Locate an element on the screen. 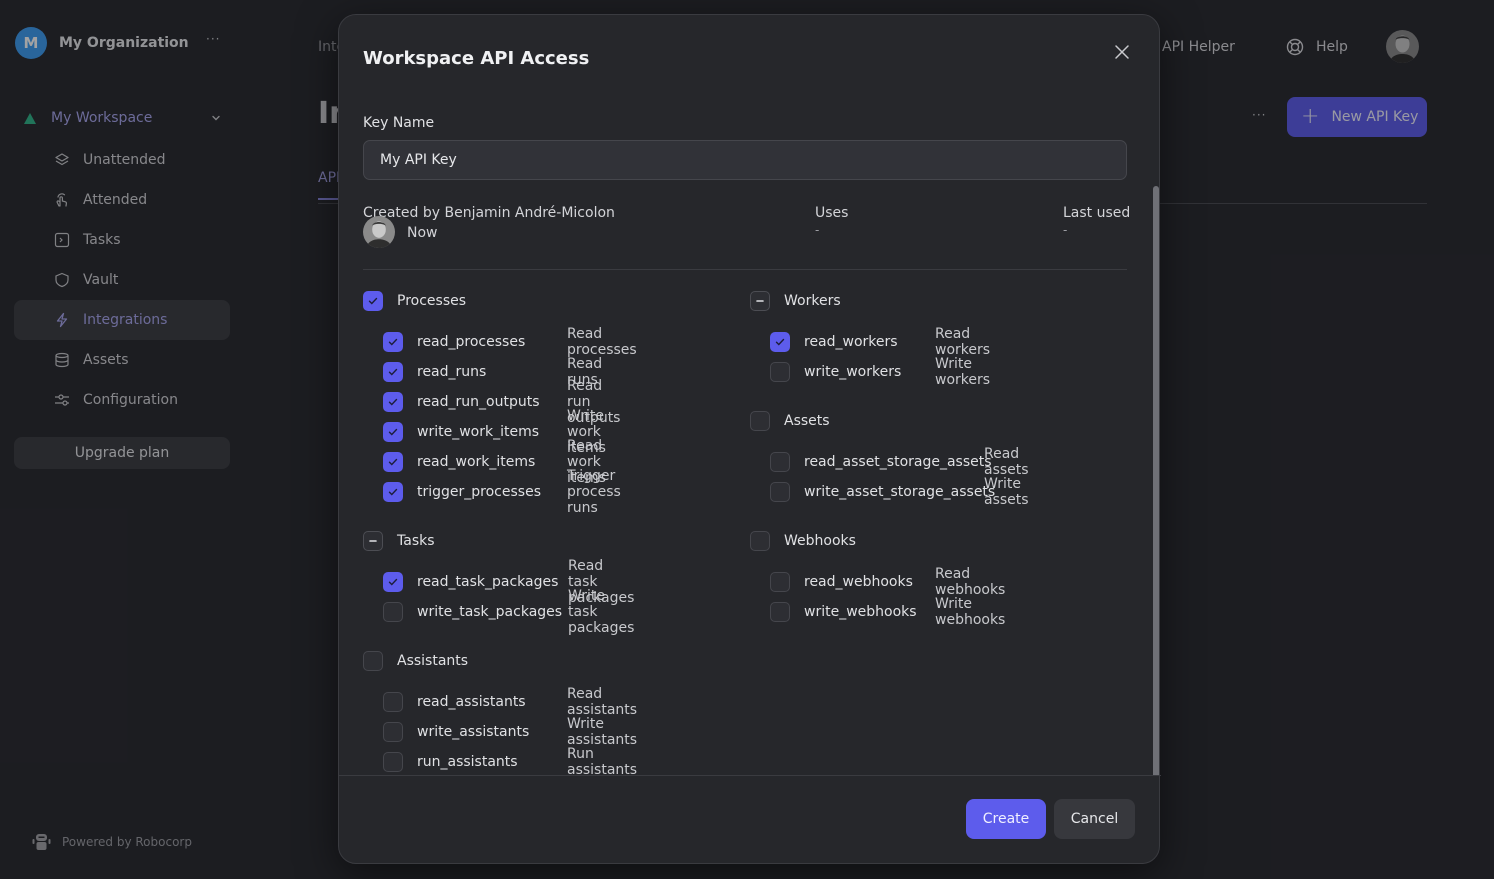 This screenshot has width=1494, height=879. permission-row: write_asset_storage_assets Write assets is located at coordinates (899, 492).